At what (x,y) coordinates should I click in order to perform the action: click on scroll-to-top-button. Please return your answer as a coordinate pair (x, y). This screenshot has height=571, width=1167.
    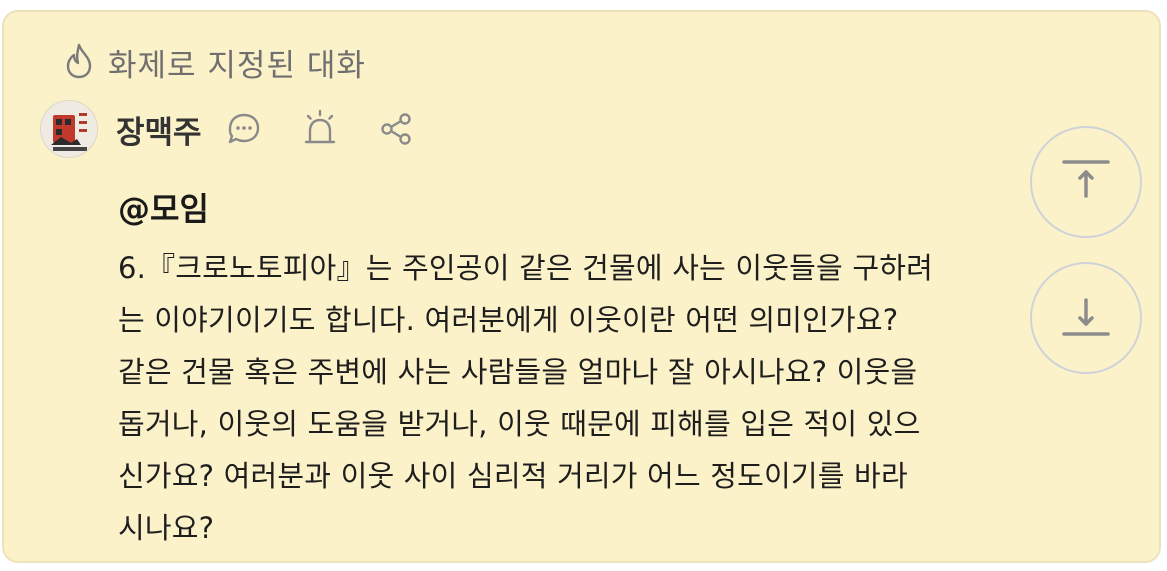
    Looking at the image, I should click on (1086, 182).